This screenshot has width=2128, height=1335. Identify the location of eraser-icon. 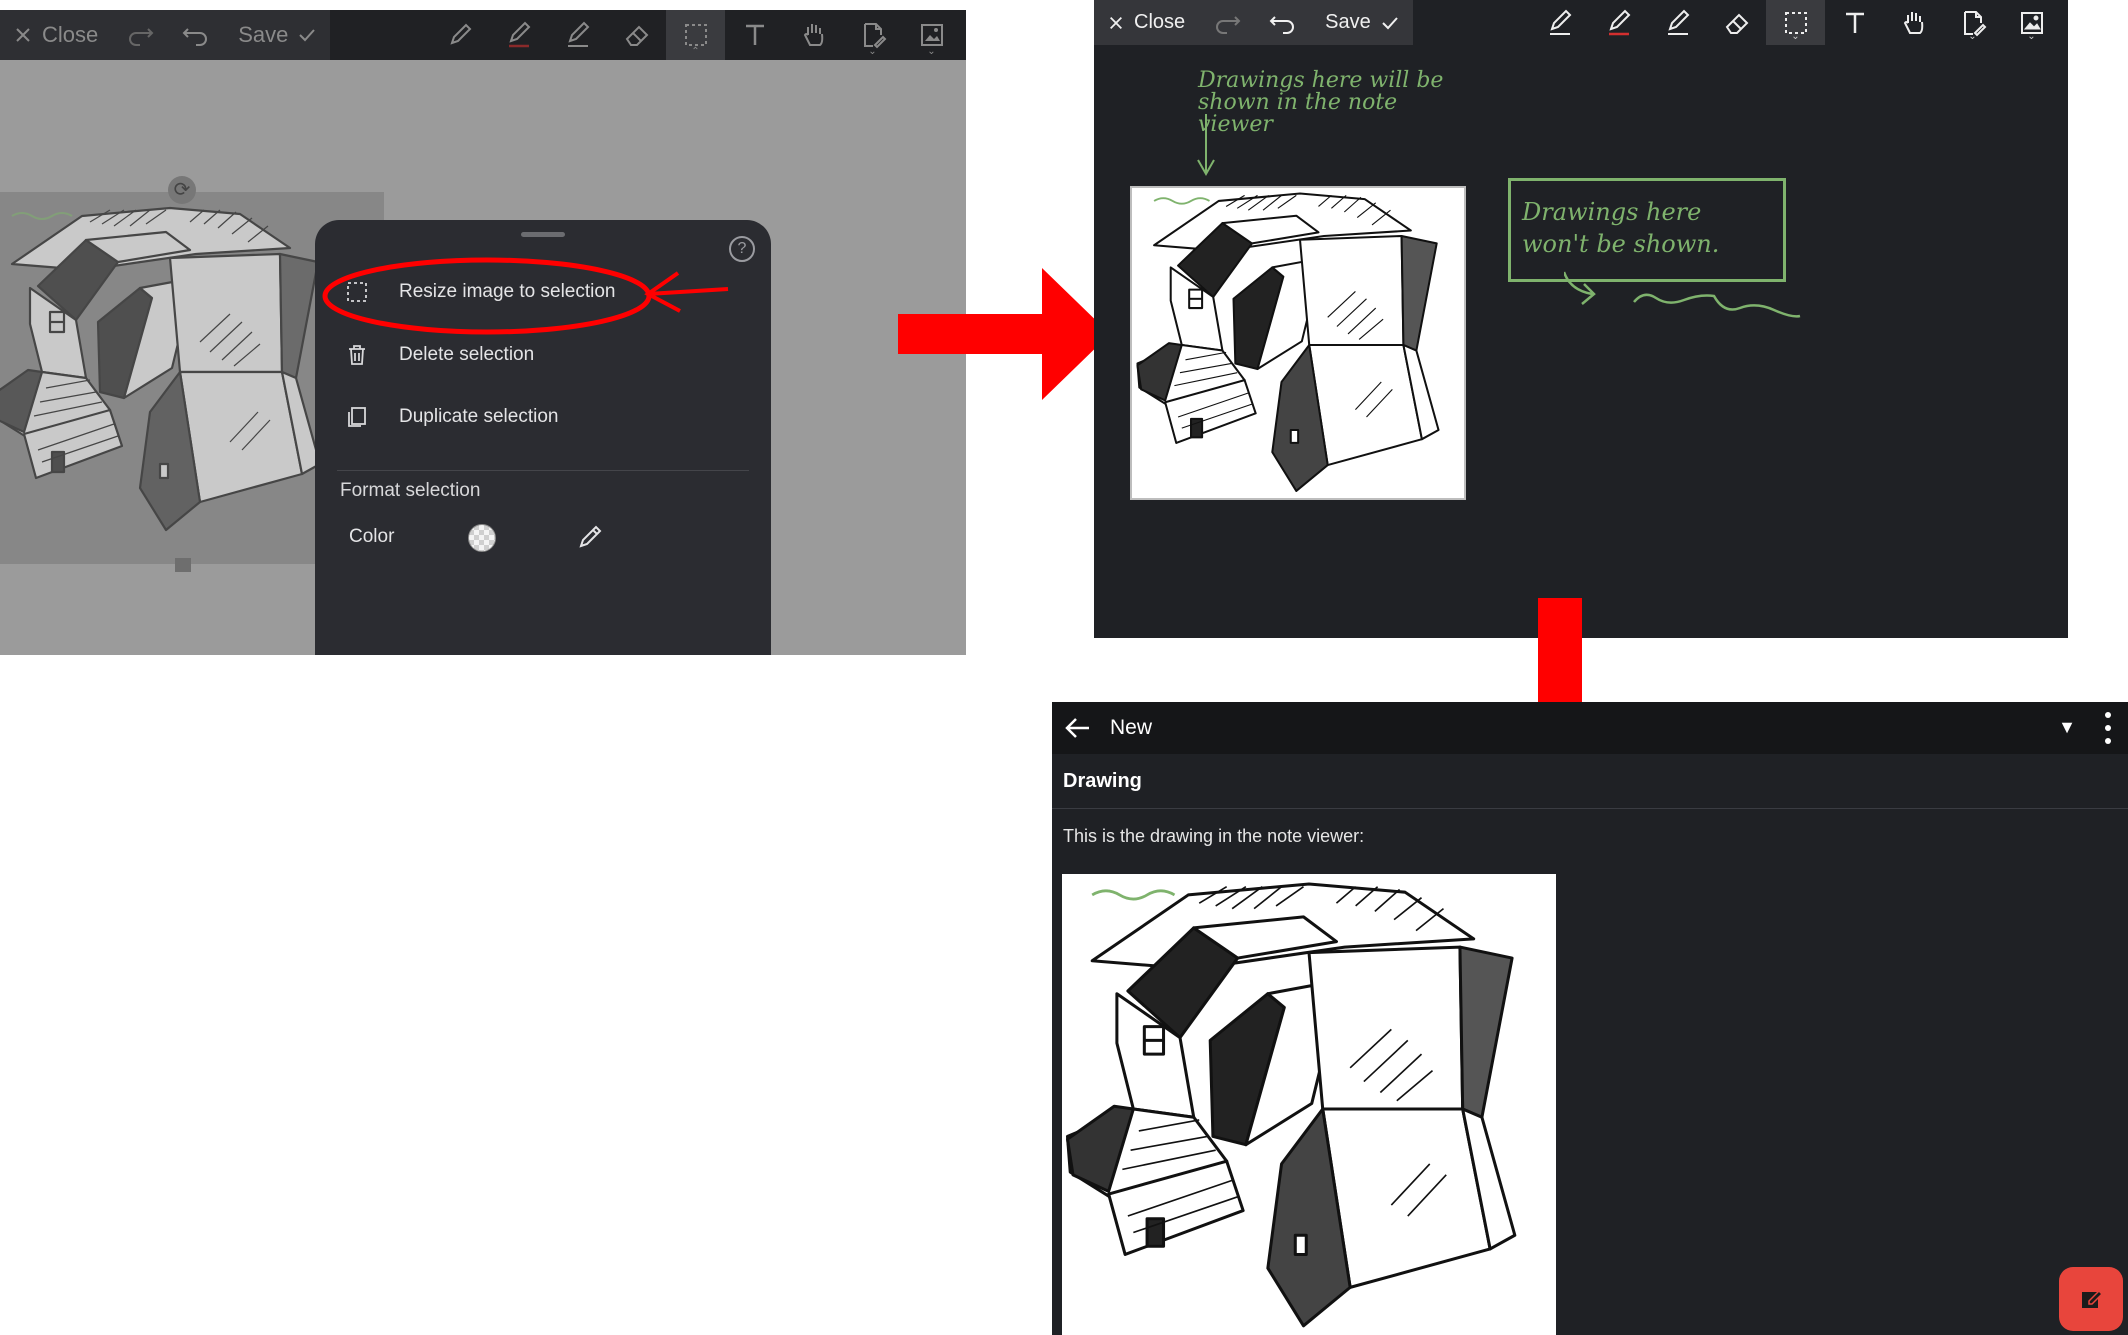
(636, 35).